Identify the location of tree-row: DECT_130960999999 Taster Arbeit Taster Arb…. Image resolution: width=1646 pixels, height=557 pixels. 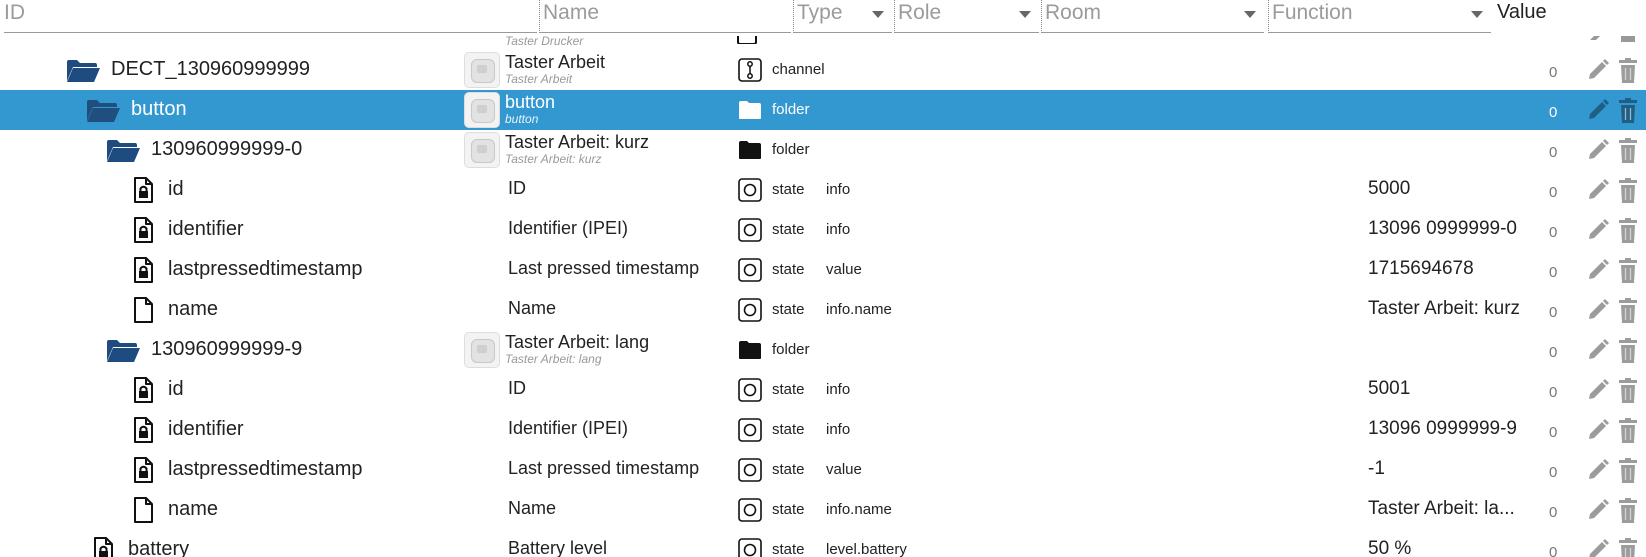
(823, 70).